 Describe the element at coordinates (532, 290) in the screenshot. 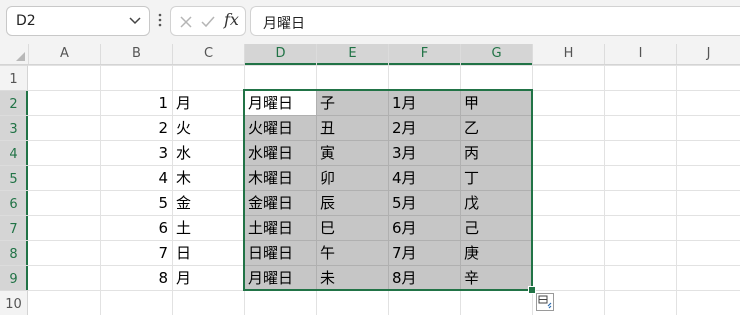

I see `fill-handle` at that location.